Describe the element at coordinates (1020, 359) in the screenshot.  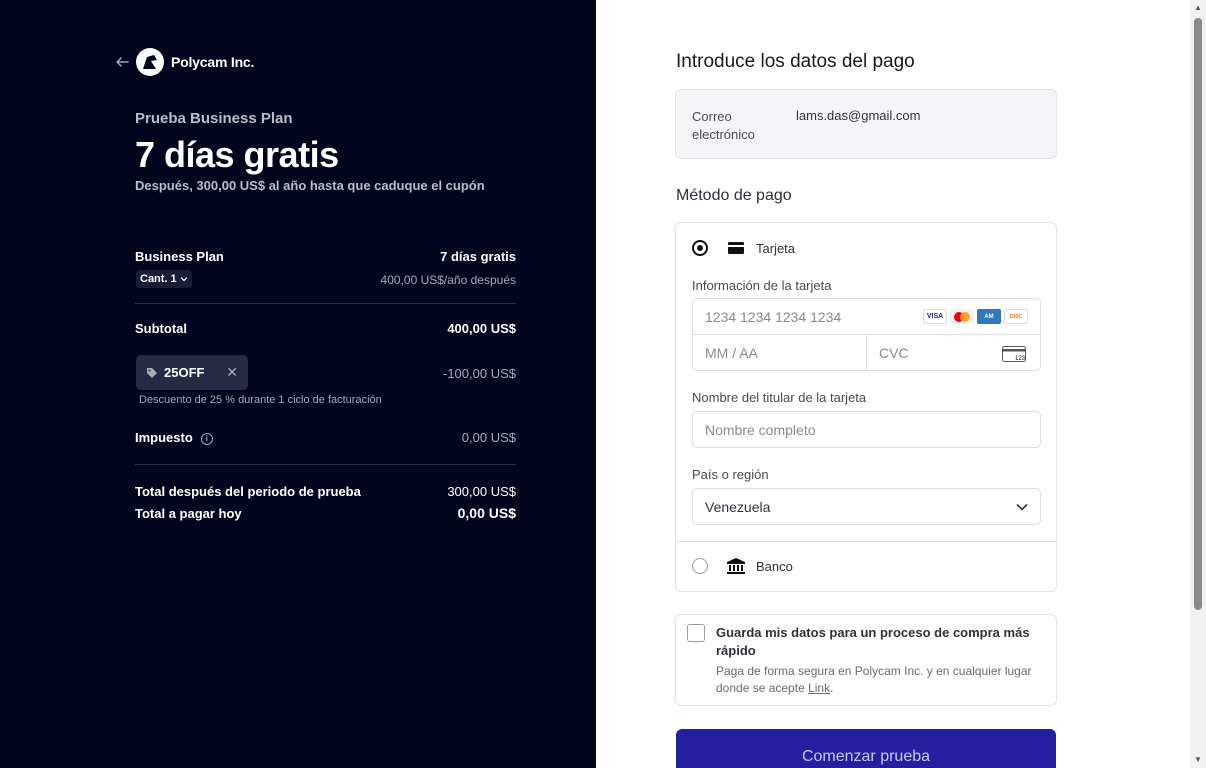
I see `cvc-badge-text: 123` at that location.